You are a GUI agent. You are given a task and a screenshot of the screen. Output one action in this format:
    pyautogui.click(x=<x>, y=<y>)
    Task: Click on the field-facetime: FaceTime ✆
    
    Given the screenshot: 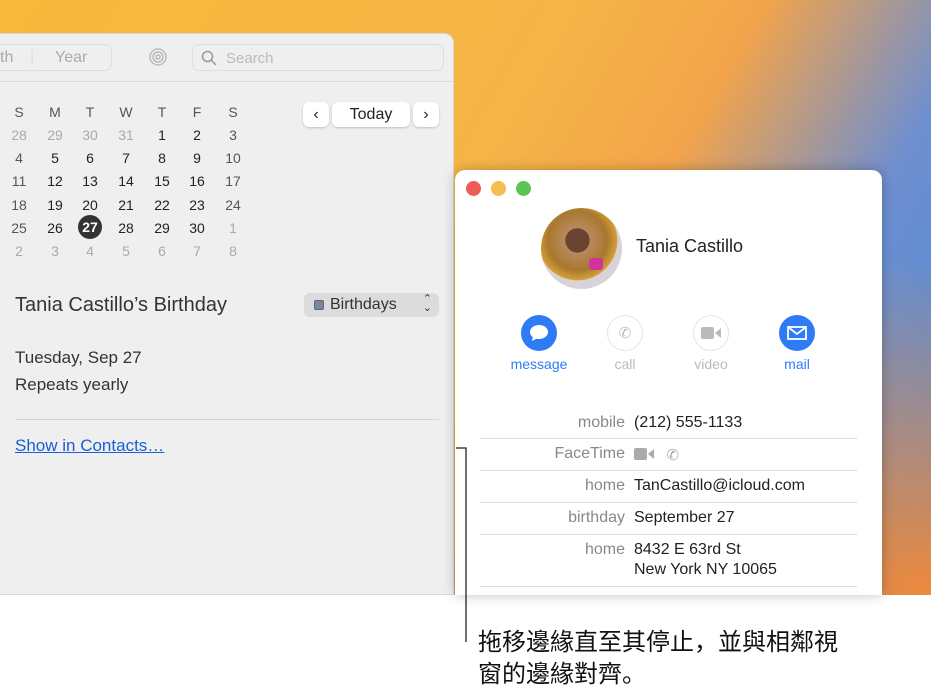 What is the action you would take?
    pyautogui.click(x=668, y=458)
    